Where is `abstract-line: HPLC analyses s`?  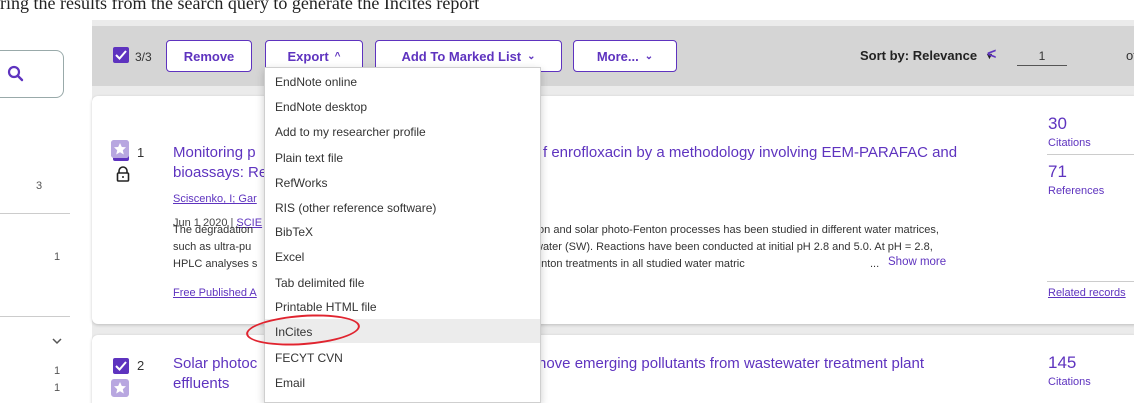 abstract-line: HPLC analyses s is located at coordinates (215, 264).